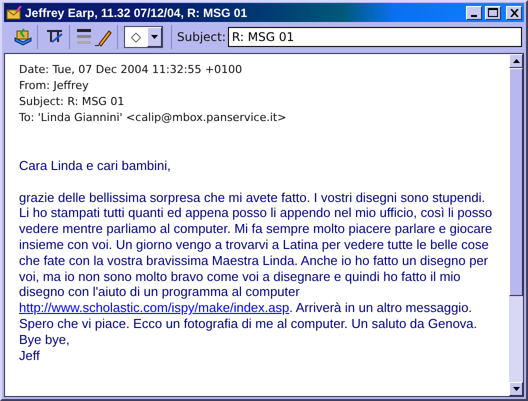  I want to click on message-line: disegno con l'aiuto di un programma al computer, so click(160, 292).